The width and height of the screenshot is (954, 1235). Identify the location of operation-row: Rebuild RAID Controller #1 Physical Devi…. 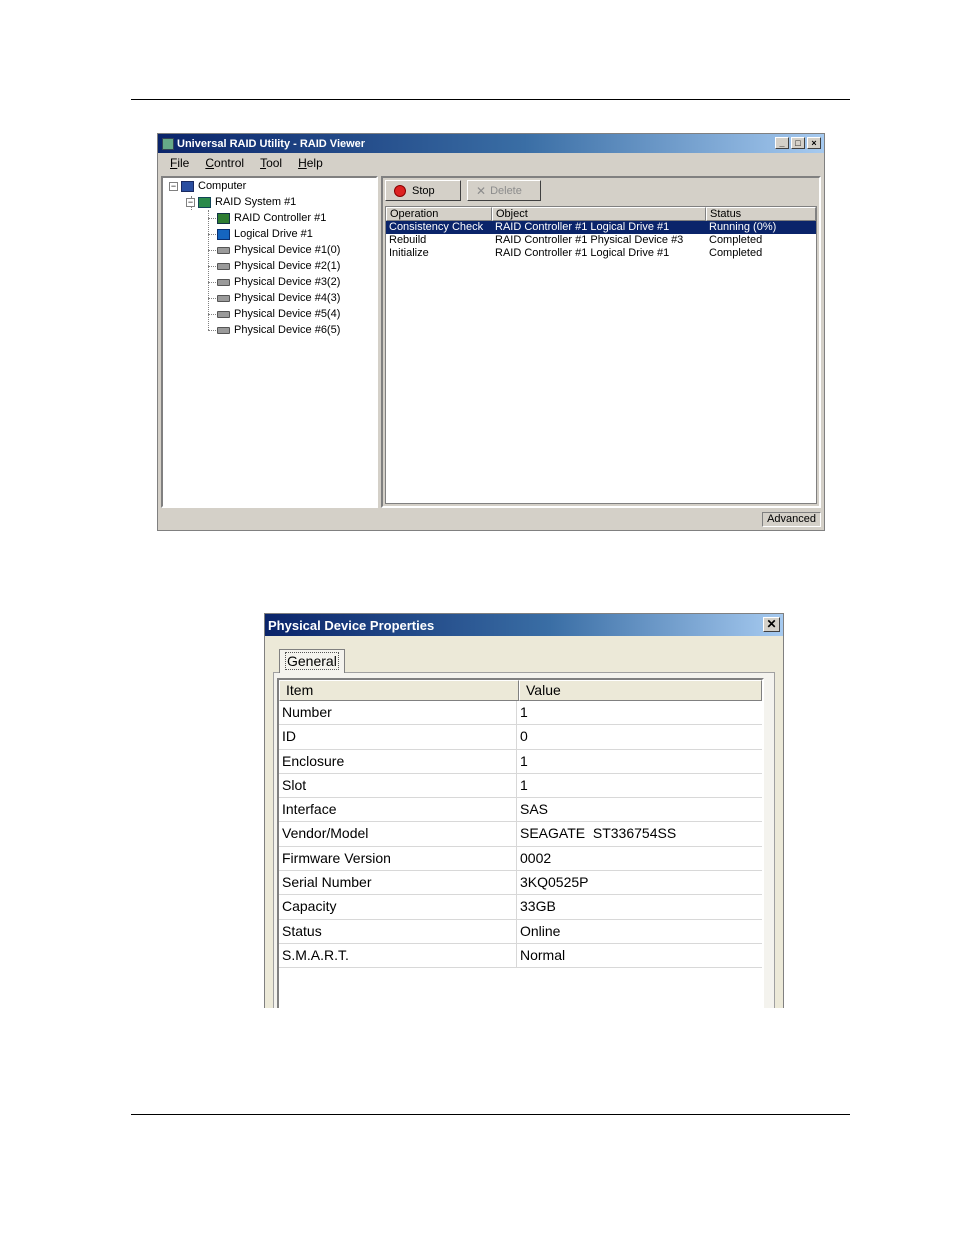
(601, 240).